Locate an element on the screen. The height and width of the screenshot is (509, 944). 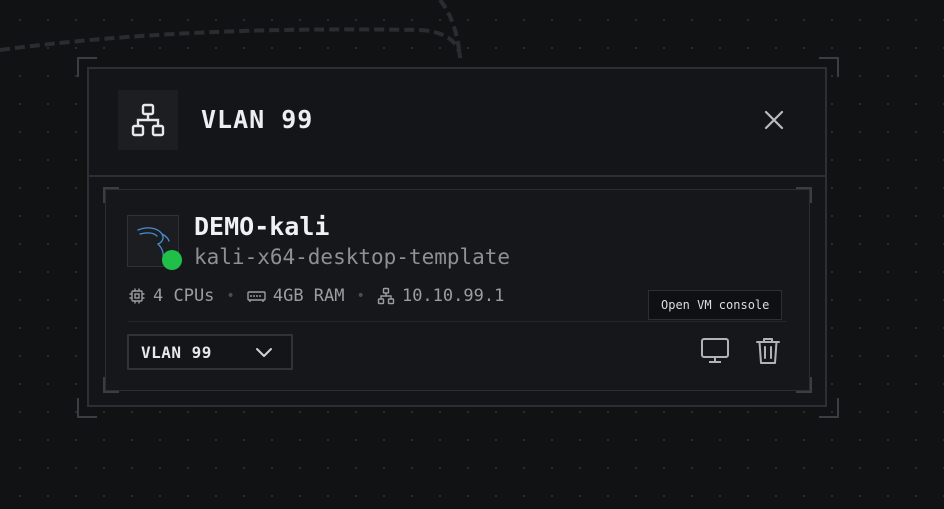
cpu-label: 4 CPUs is located at coordinates (184, 296).